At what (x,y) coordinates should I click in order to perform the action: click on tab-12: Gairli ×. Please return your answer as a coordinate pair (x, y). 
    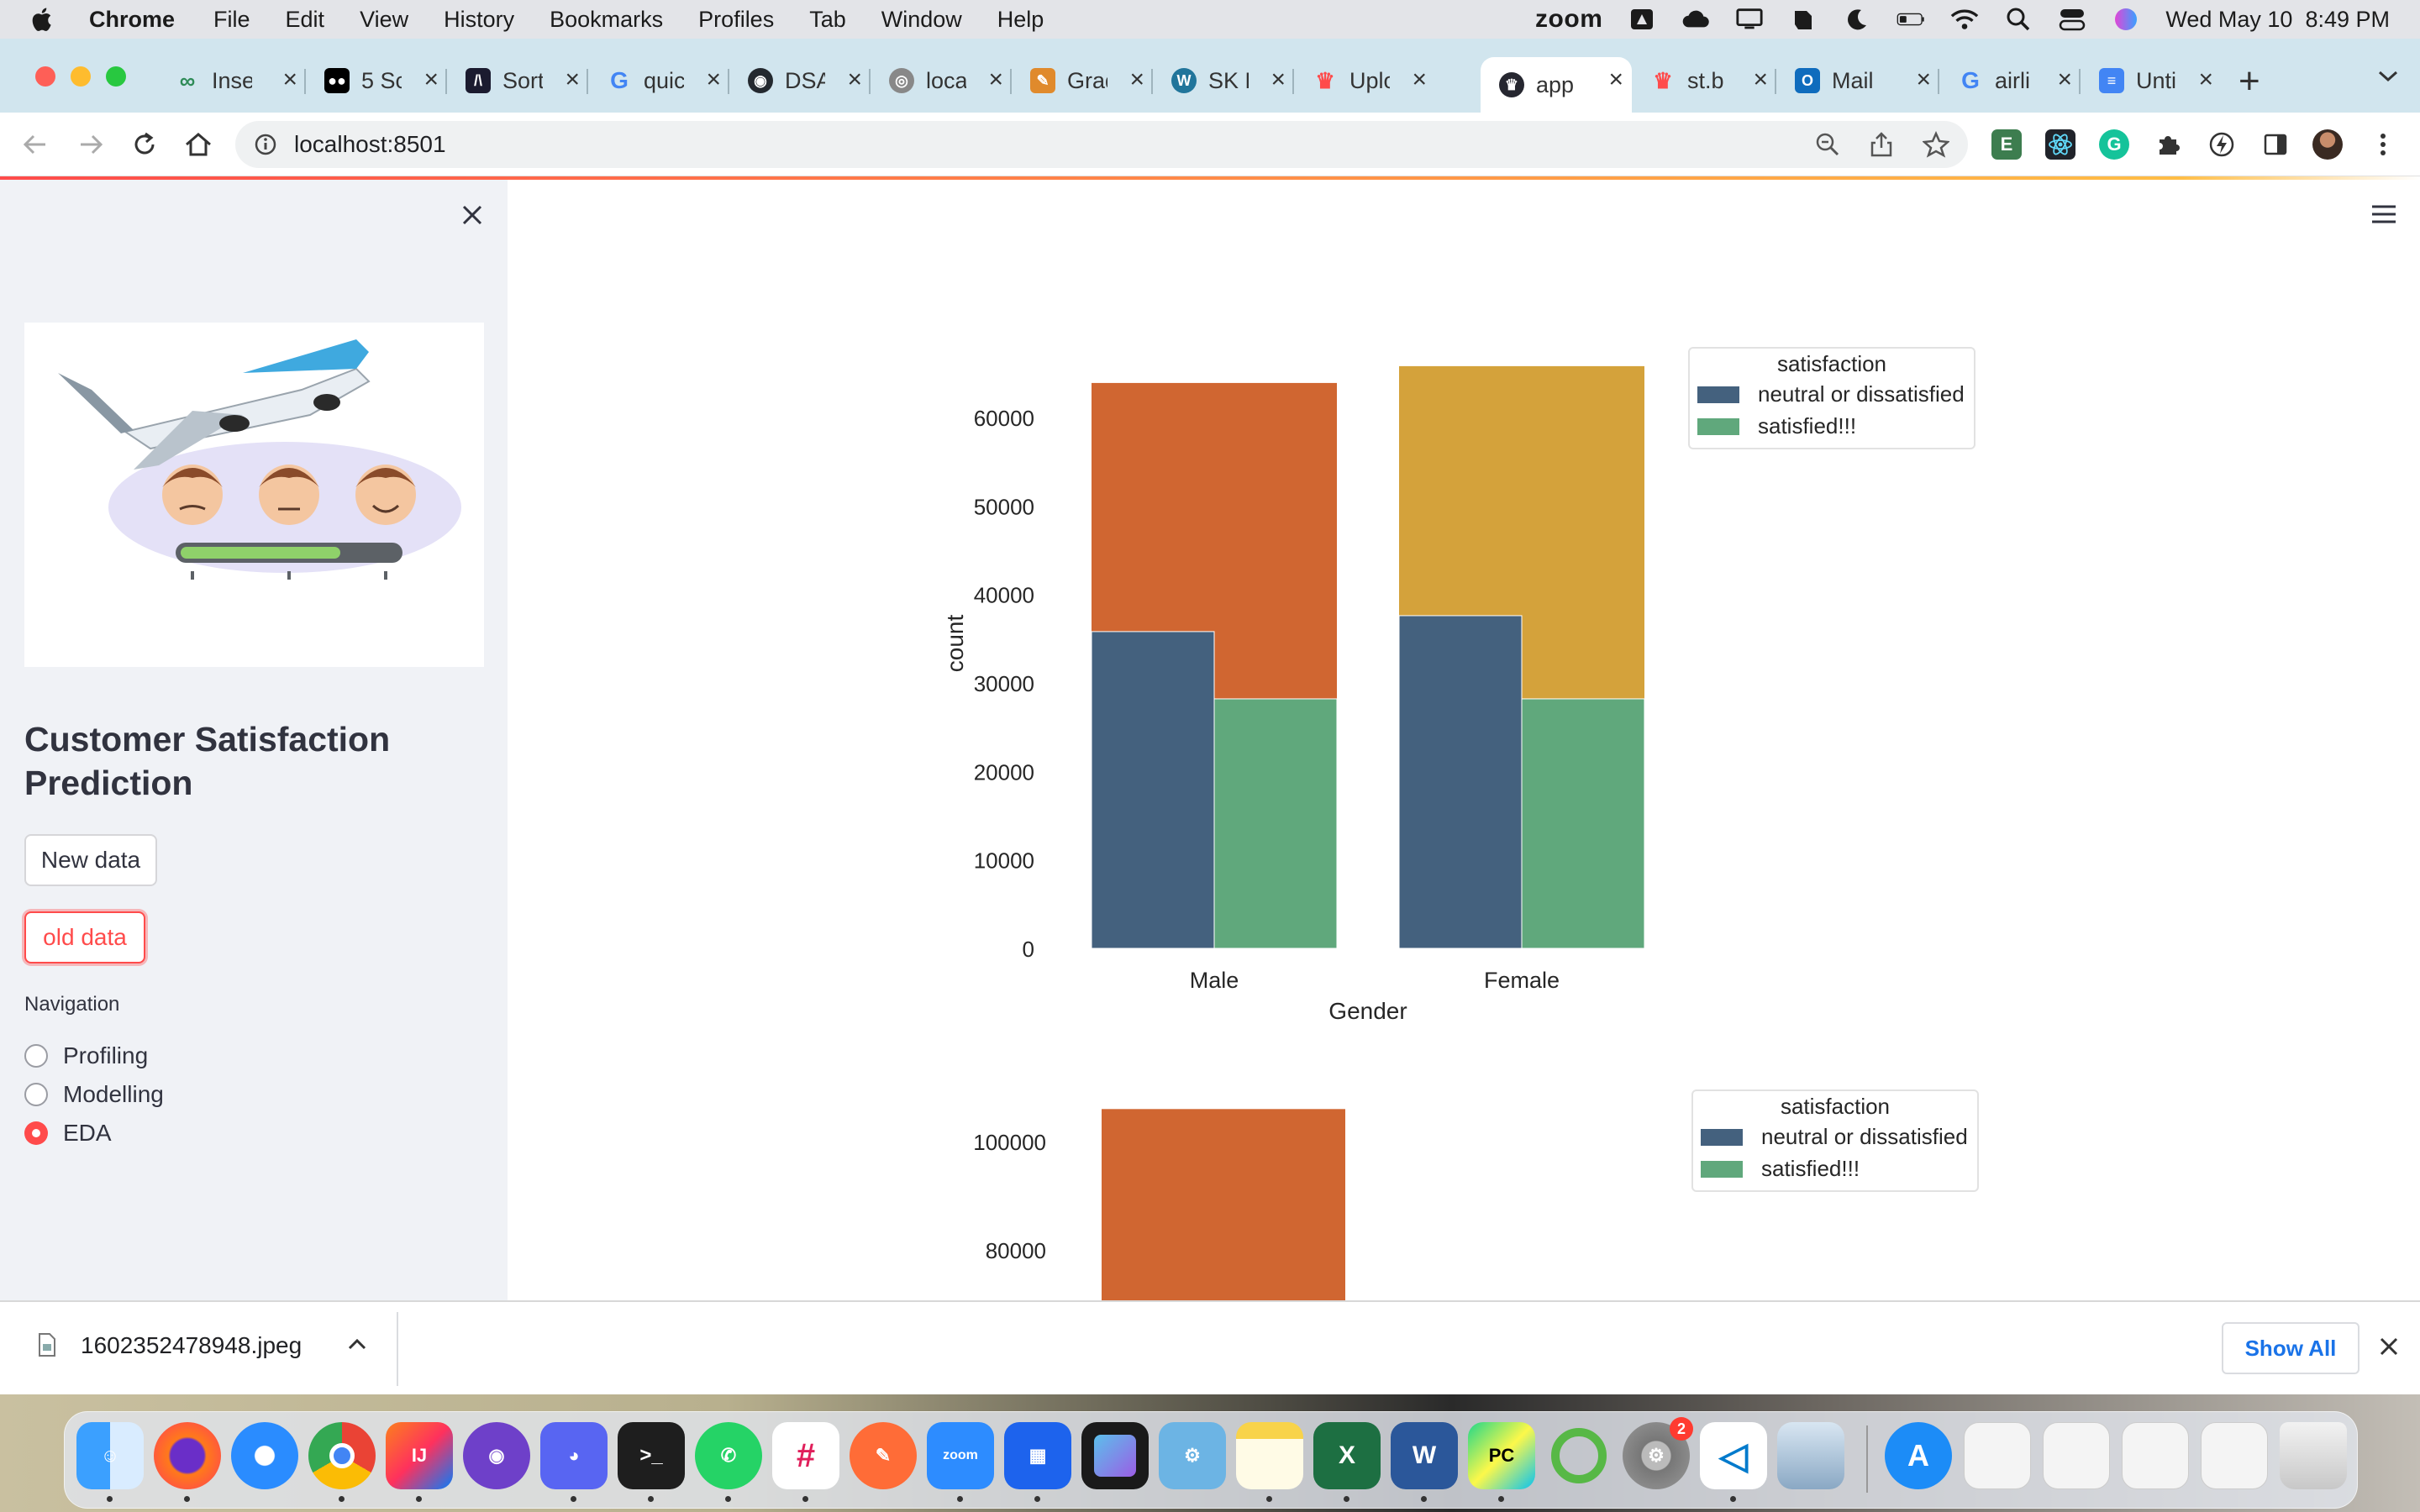
    Looking at the image, I should click on (2010, 80).